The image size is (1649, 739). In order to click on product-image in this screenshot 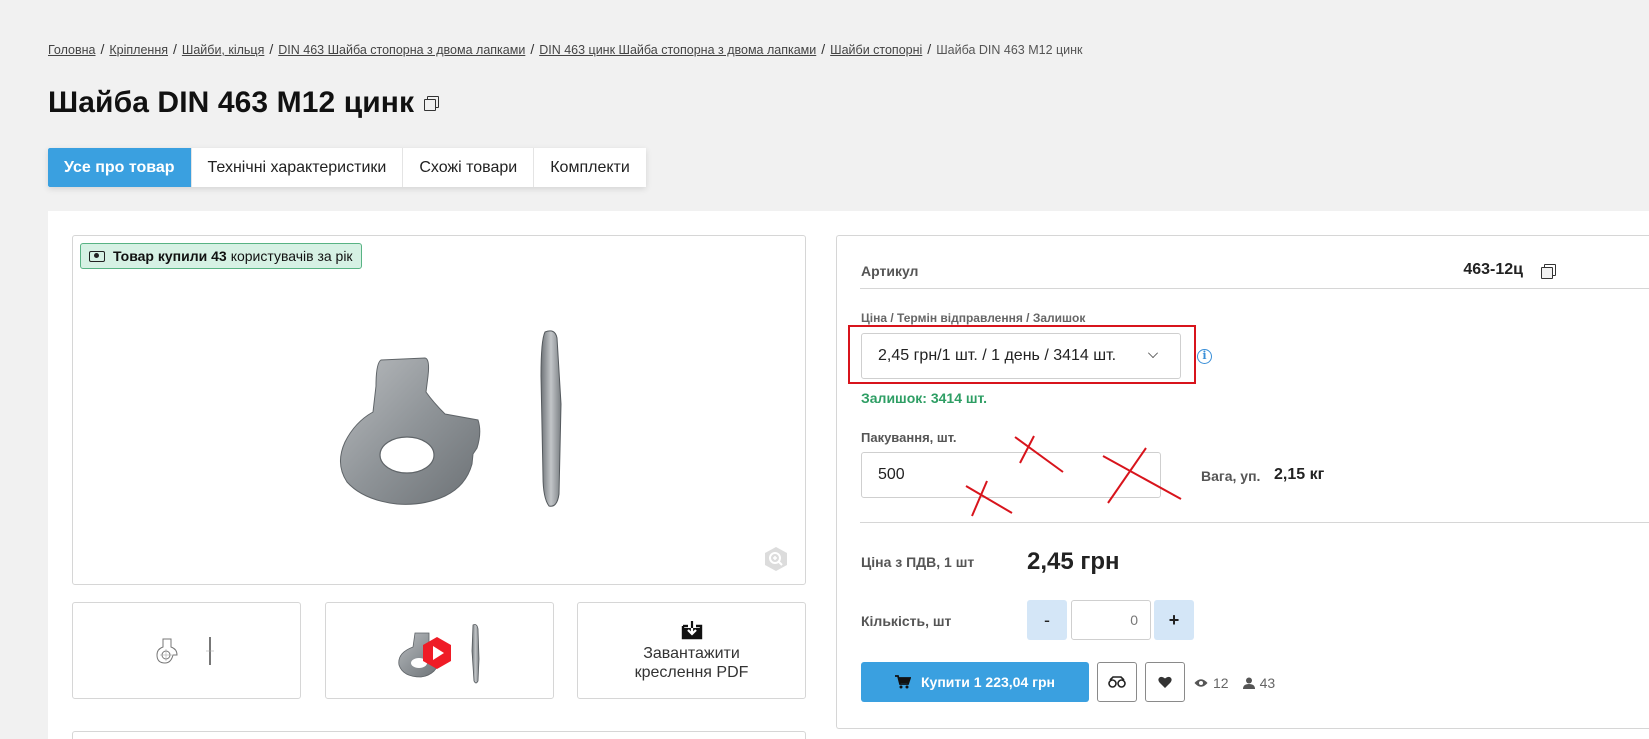, I will do `click(451, 418)`.